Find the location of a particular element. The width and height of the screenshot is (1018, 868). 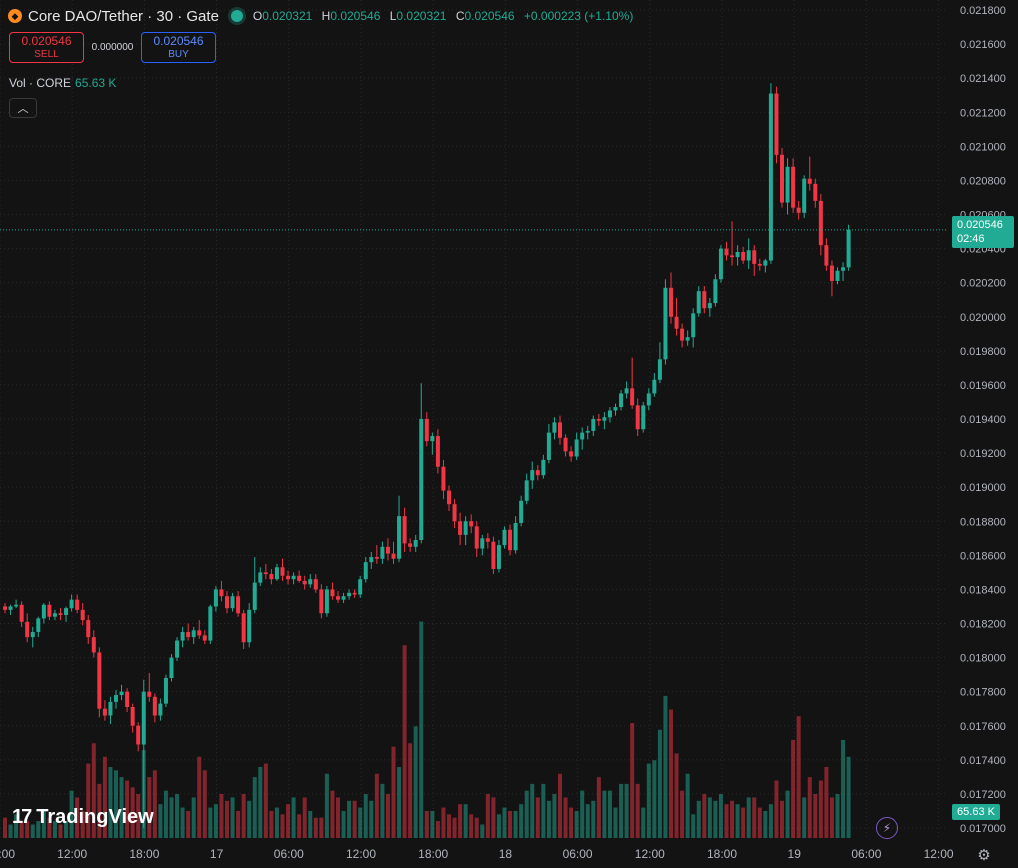

price-tick-label: 0.021400 is located at coordinates (983, 79).